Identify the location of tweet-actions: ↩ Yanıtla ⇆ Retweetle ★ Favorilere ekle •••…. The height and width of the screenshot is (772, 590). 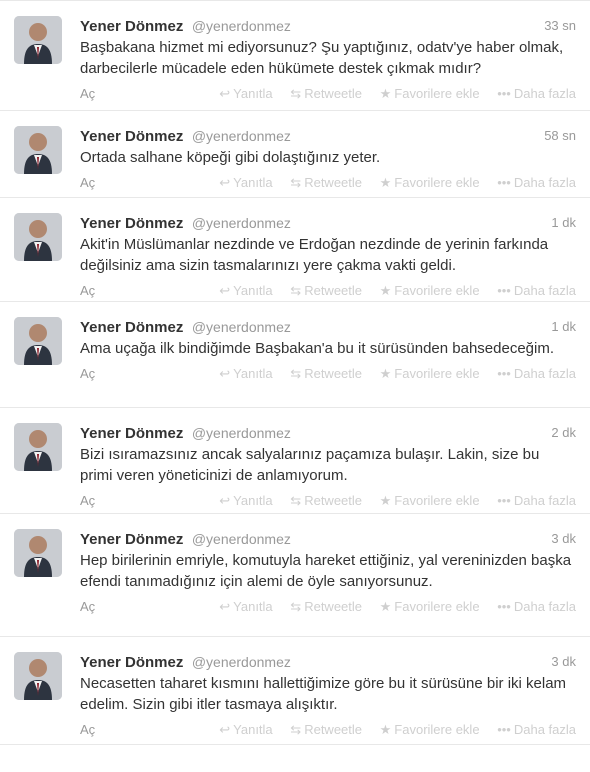
(390, 501).